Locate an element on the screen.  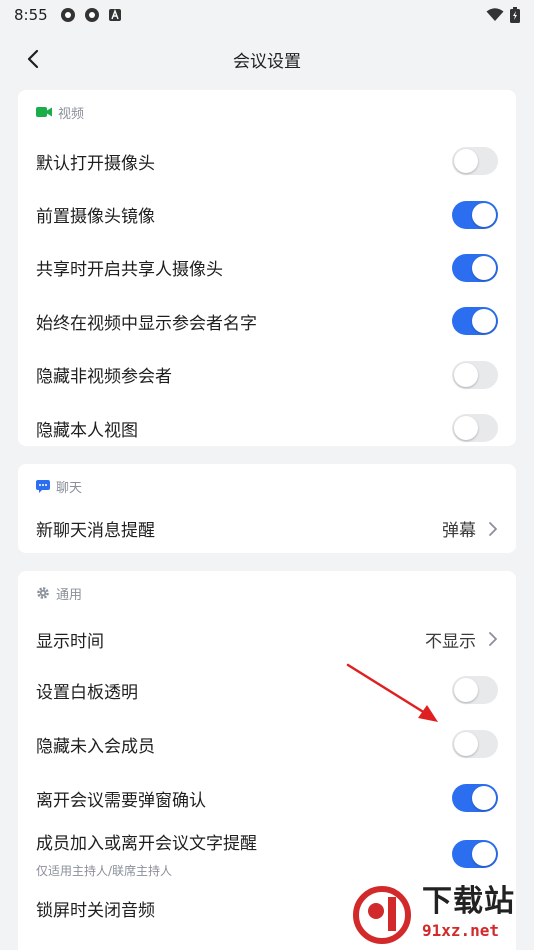
watermark-title: 下载站 is located at coordinates (468, 901).